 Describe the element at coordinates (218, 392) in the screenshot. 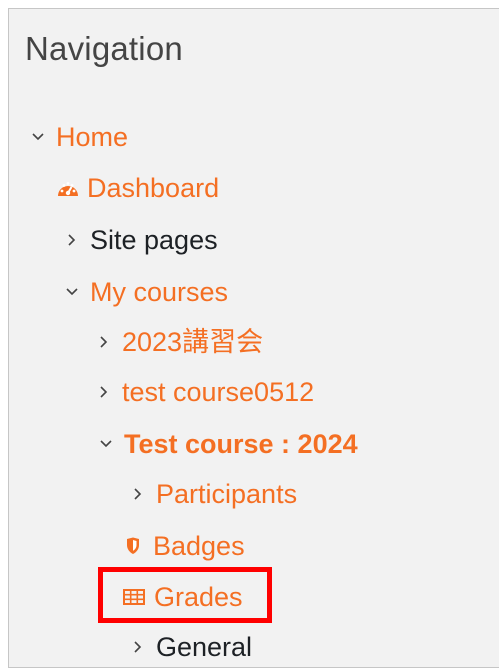

I see `nav-item-label: test course0512` at that location.